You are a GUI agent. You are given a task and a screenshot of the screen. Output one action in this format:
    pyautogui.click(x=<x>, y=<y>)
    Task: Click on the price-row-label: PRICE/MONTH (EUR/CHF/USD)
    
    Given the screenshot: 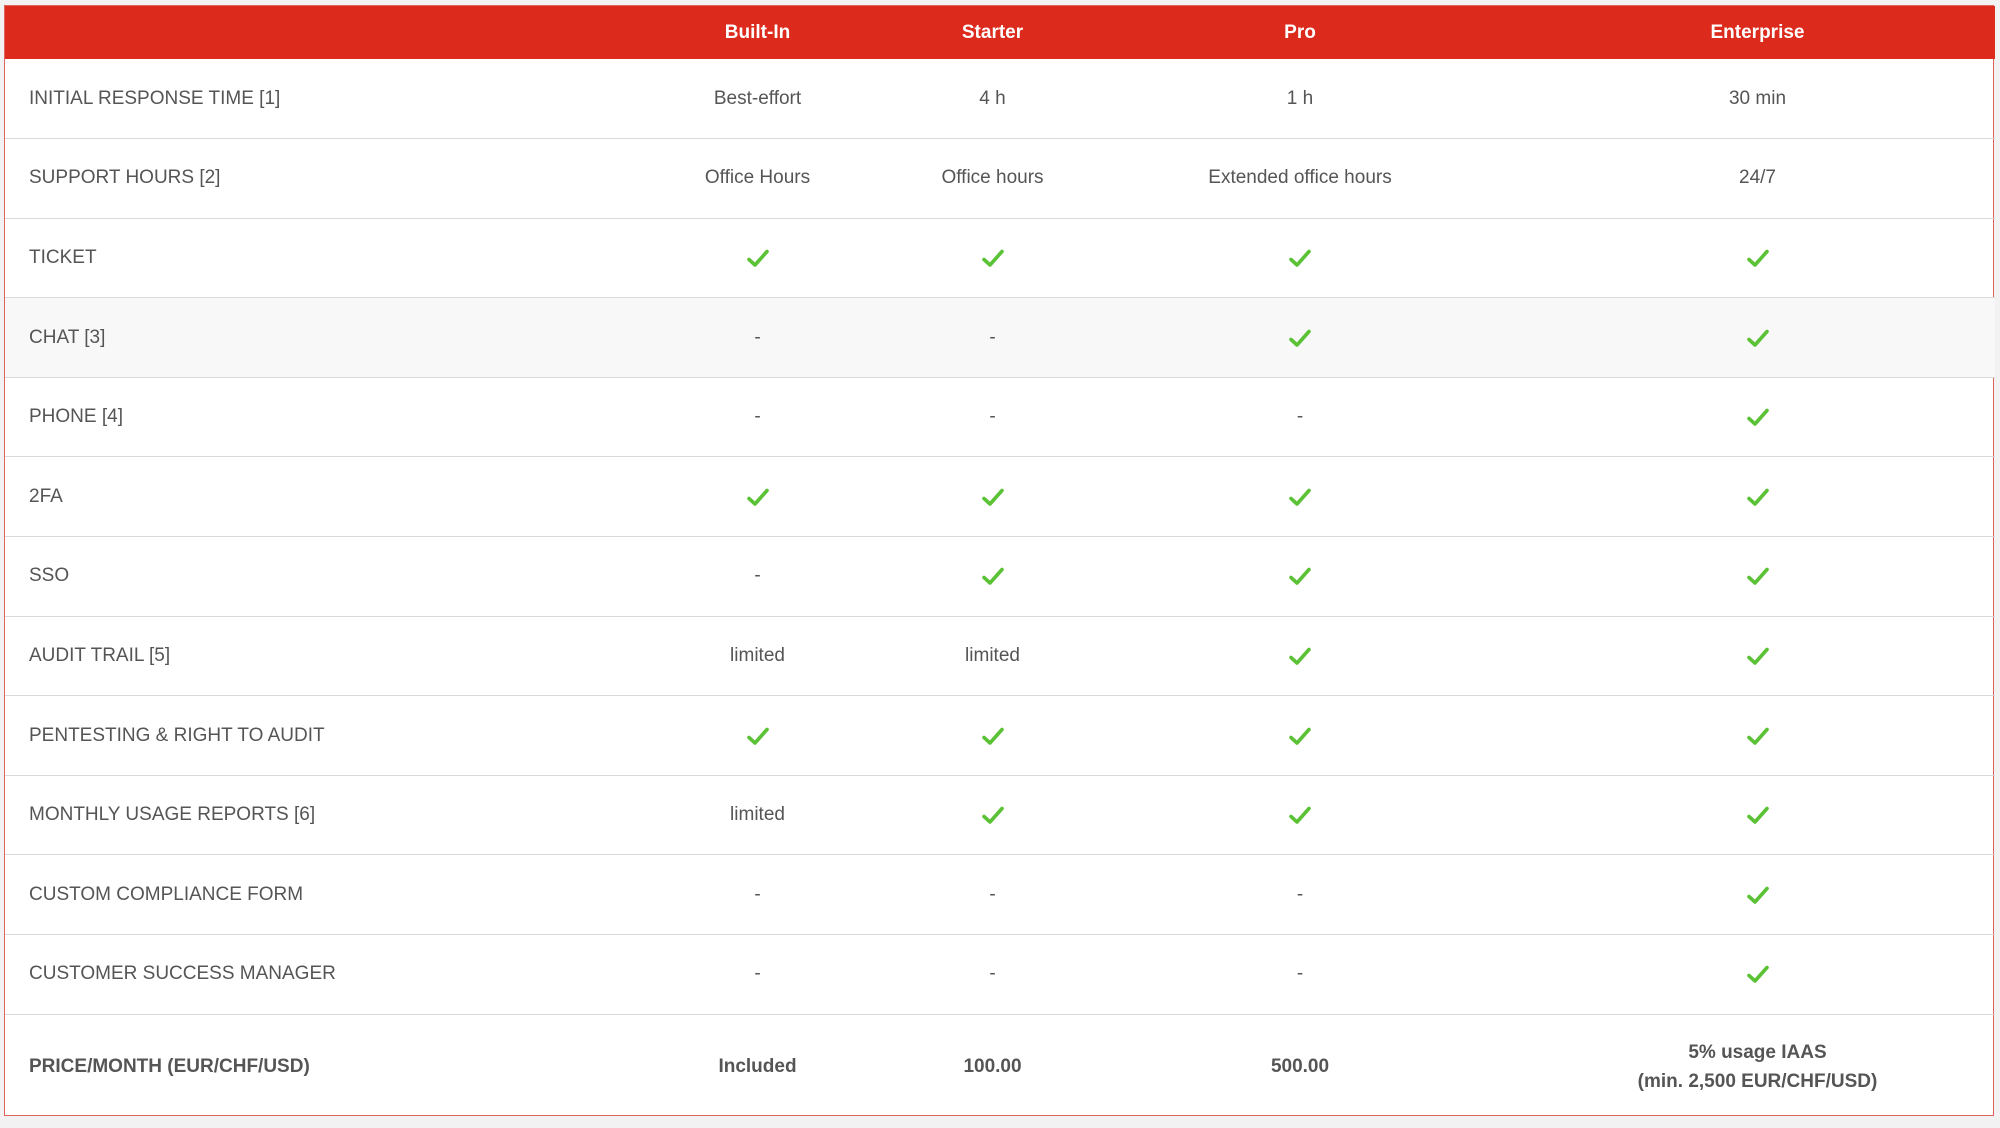 What is the action you would take?
    pyautogui.click(x=169, y=1067)
    